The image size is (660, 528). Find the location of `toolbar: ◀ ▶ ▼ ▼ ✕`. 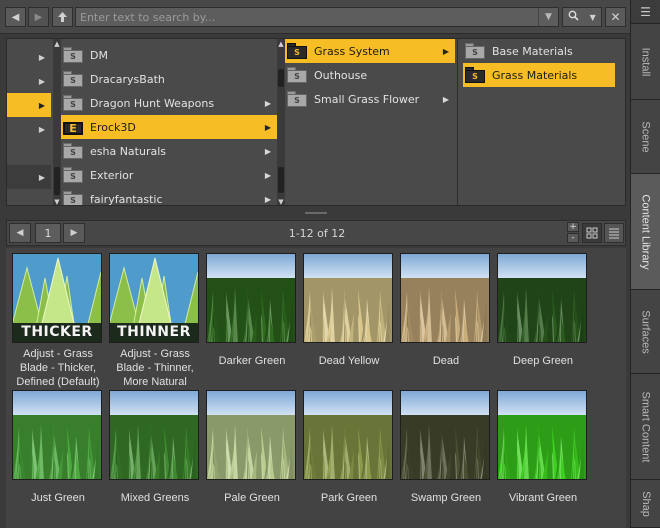

toolbar: ◀ ▶ ▼ ▼ ✕ is located at coordinates (315, 17).